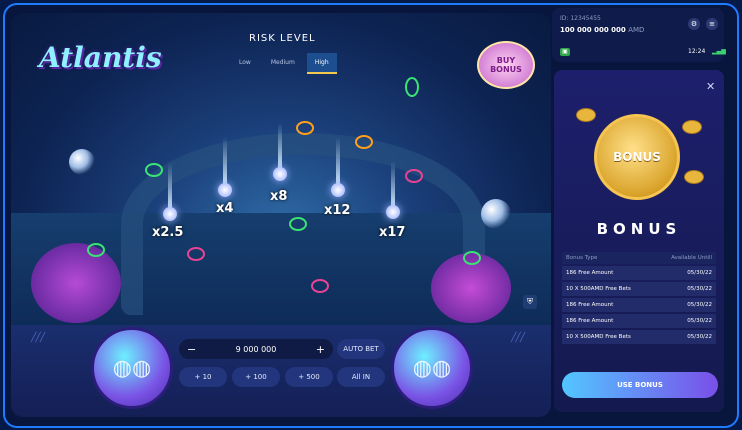 Image resolution: width=742 pixels, height=430 pixels. What do you see at coordinates (279, 196) in the screenshot?
I see `multiplier-label: x8` at bounding box center [279, 196].